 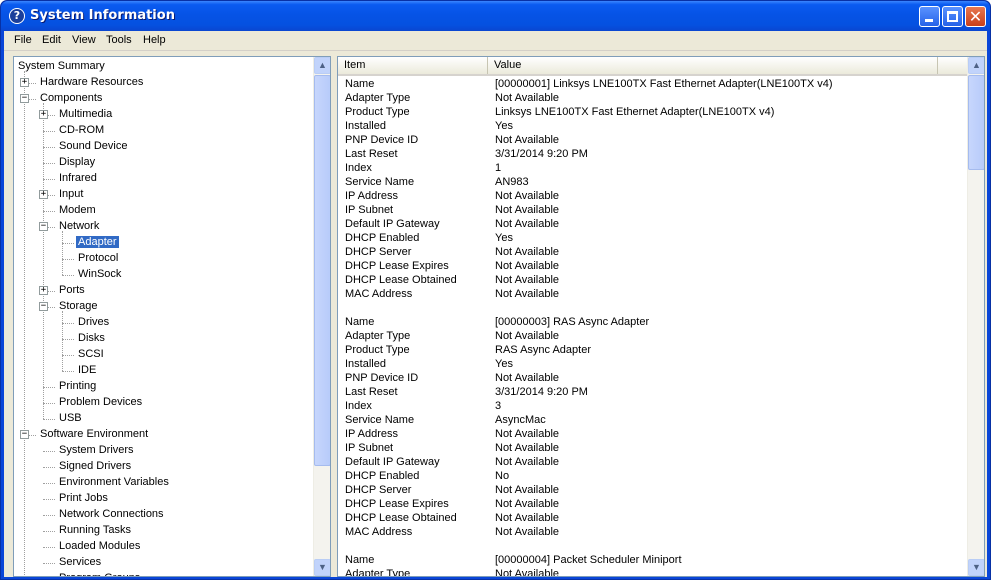 What do you see at coordinates (975, 16) in the screenshot?
I see `close-button: ✕` at bounding box center [975, 16].